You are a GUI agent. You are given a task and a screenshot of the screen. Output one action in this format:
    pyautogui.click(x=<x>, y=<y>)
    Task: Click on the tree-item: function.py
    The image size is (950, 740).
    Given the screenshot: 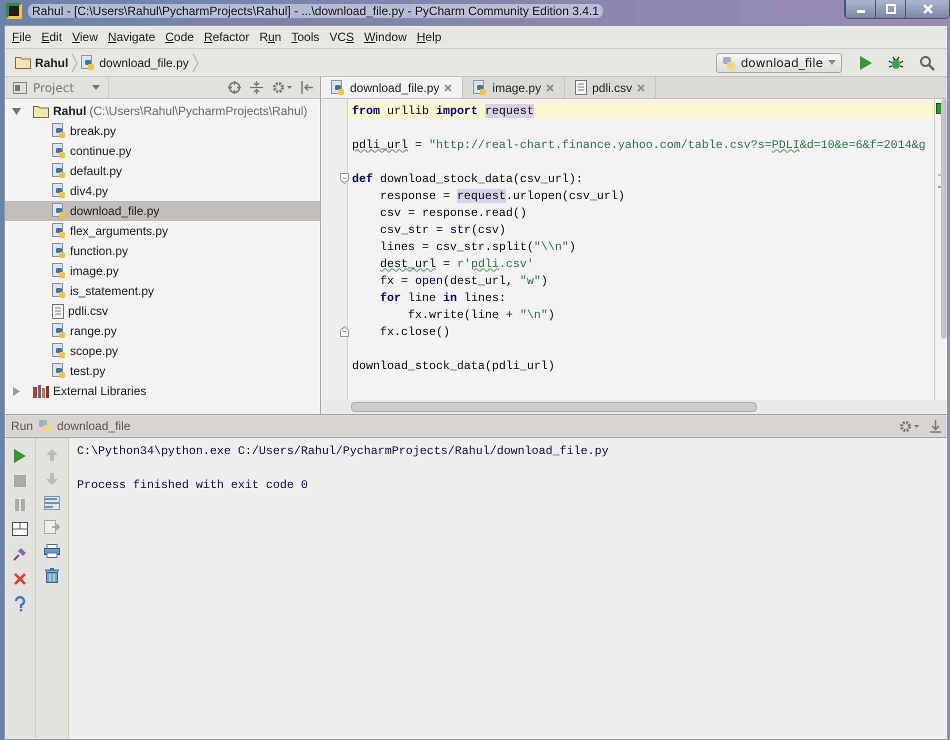 What is the action you would take?
    pyautogui.click(x=90, y=251)
    